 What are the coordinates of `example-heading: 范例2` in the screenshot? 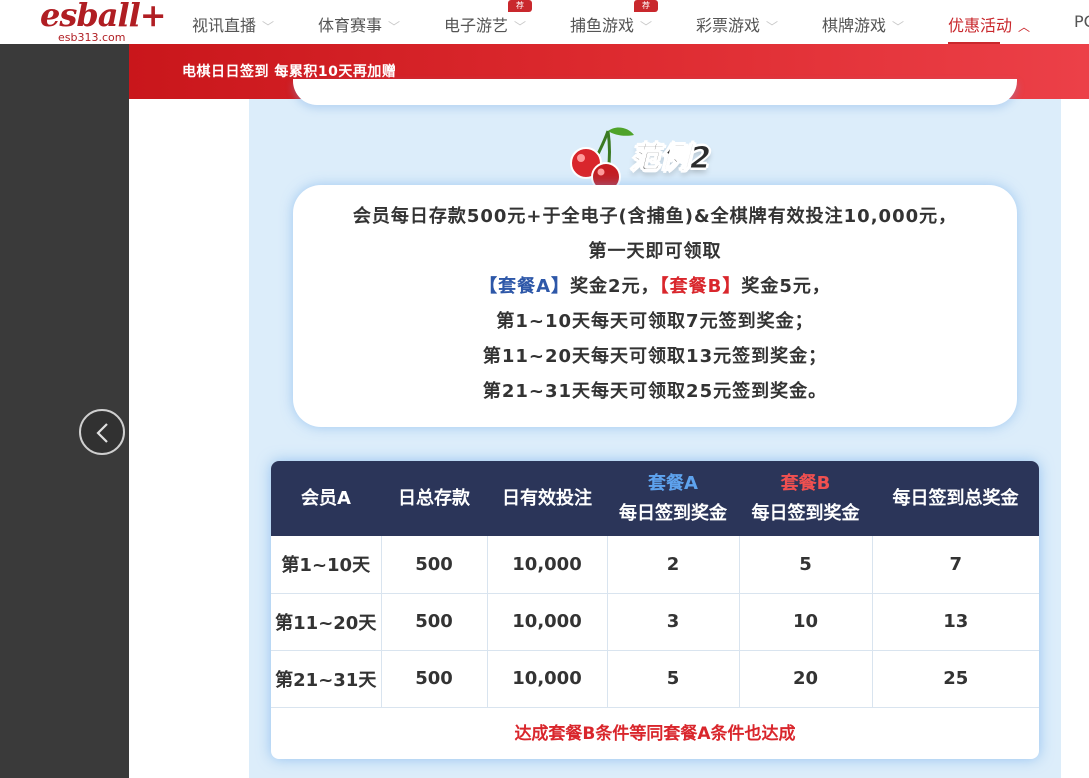 It's located at (664, 158).